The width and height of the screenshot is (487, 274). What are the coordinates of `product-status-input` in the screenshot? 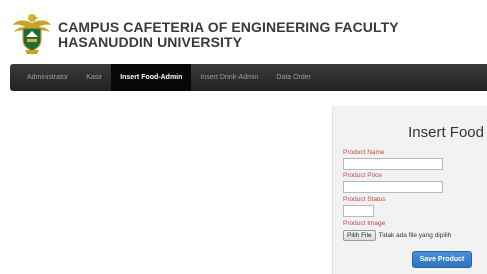 It's located at (358, 211).